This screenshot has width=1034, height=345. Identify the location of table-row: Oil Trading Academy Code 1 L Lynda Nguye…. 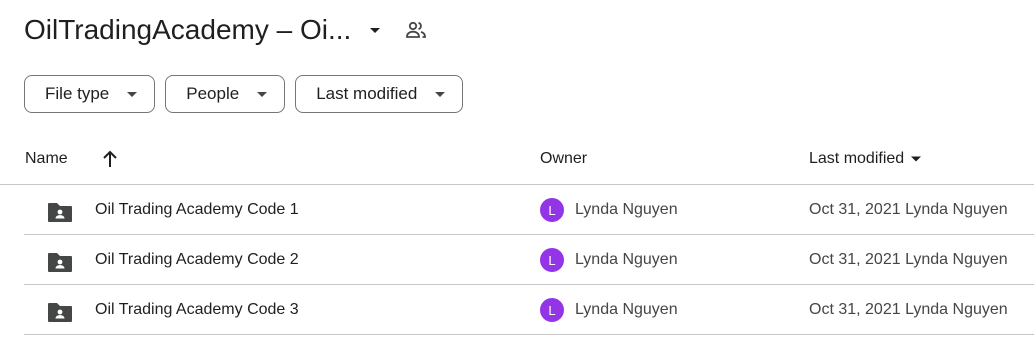
(529, 210).